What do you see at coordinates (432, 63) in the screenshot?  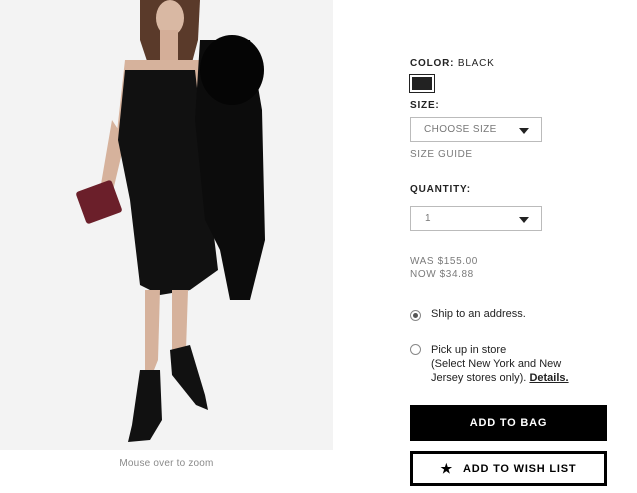 I see `color-label-text: COLOR:` at bounding box center [432, 63].